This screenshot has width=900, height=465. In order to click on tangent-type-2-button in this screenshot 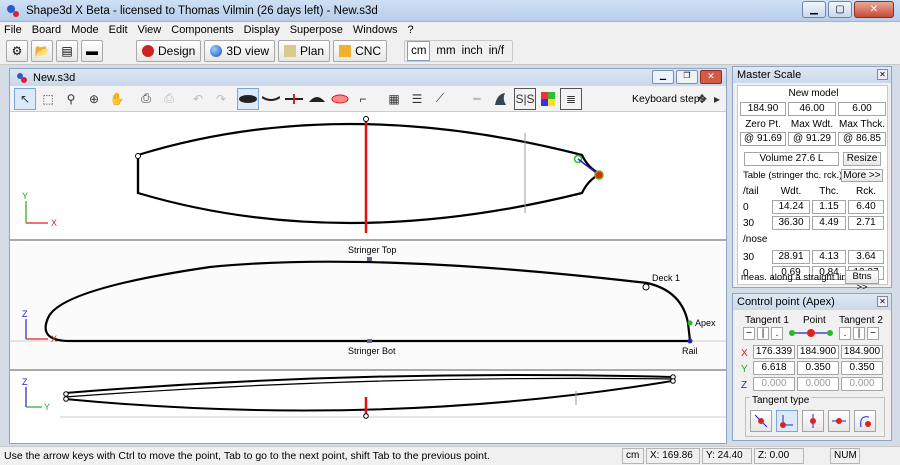, I will do `click(787, 421)`.